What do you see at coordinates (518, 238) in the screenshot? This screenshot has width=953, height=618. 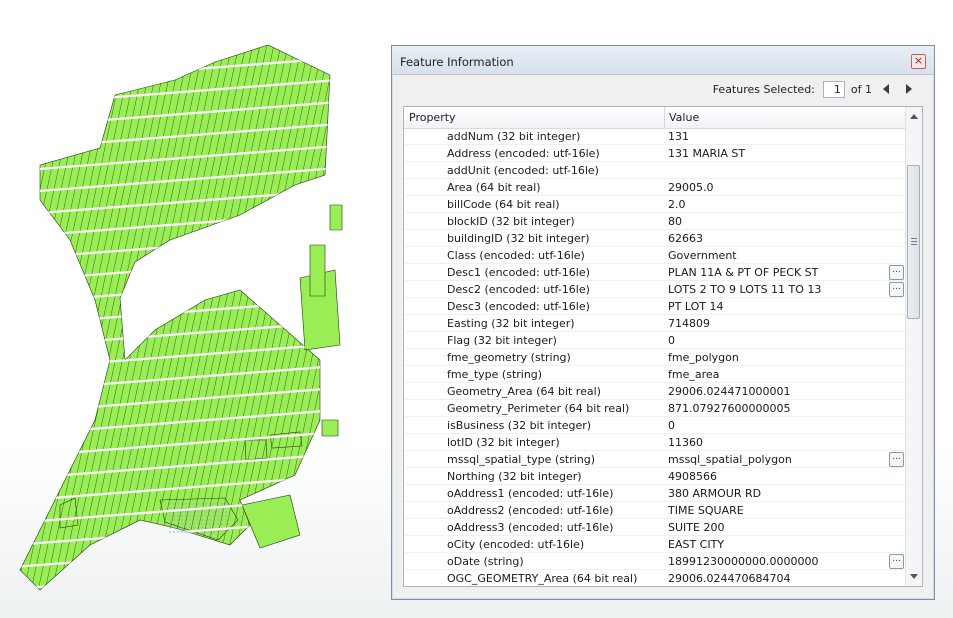 I see `property-cell: buildingID (32 bit integer)` at bounding box center [518, 238].